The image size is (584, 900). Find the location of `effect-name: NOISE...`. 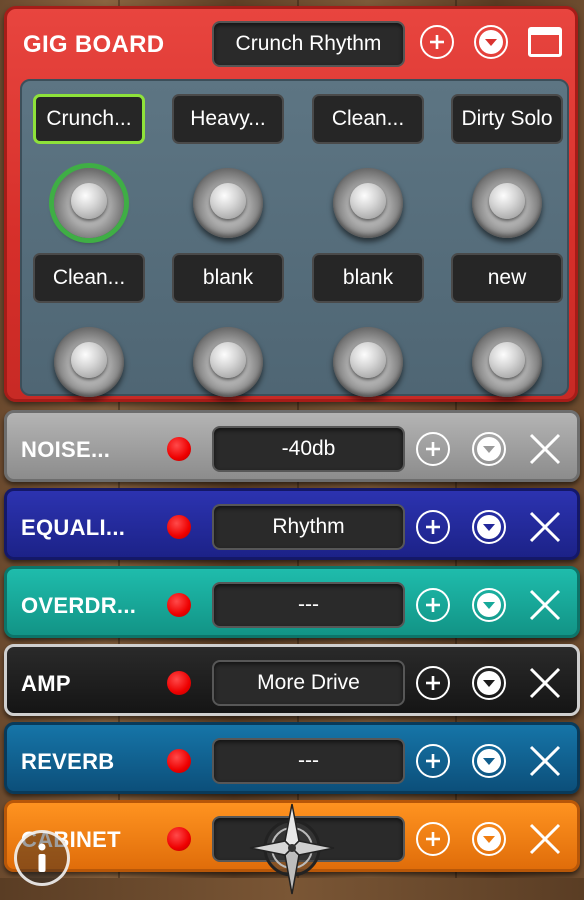

effect-name: NOISE... is located at coordinates (66, 449).